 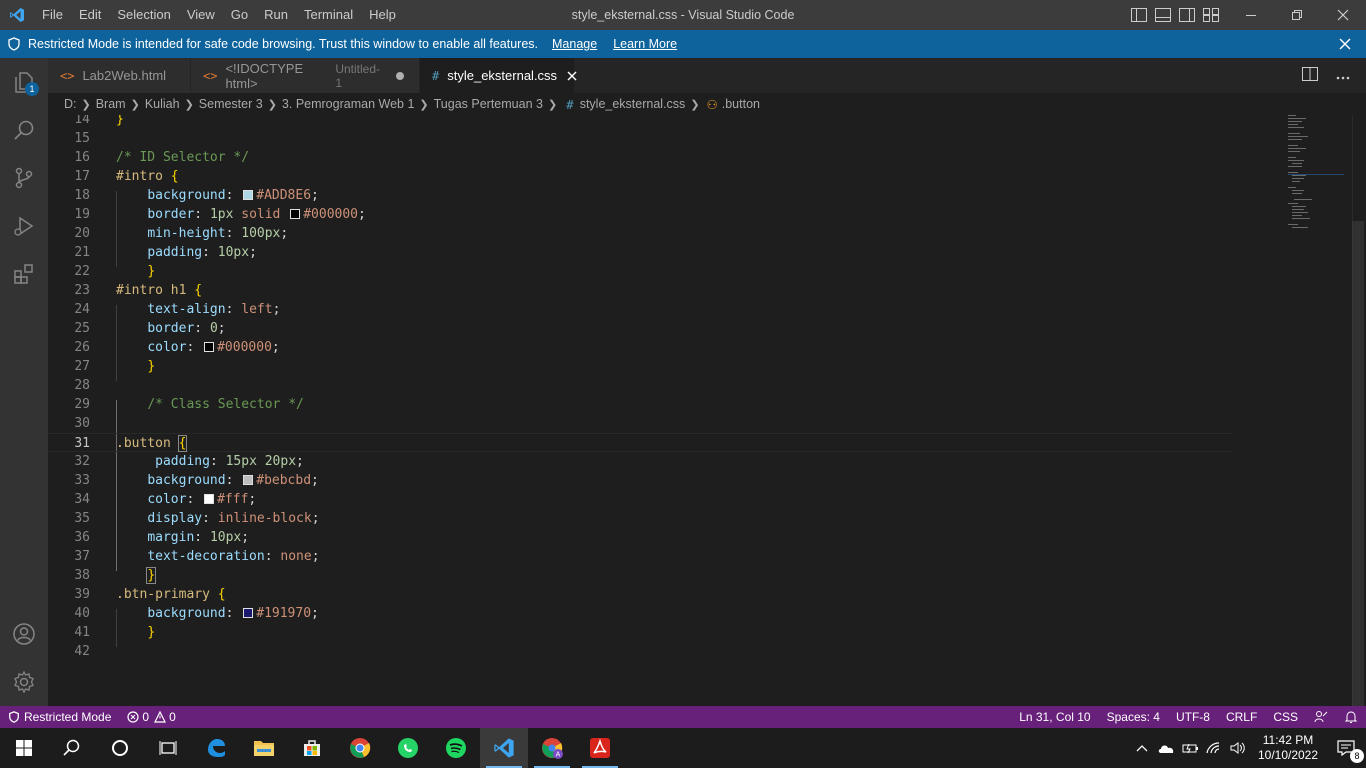 What do you see at coordinates (143, 15) in the screenshot?
I see `menu-selection: Selection` at bounding box center [143, 15].